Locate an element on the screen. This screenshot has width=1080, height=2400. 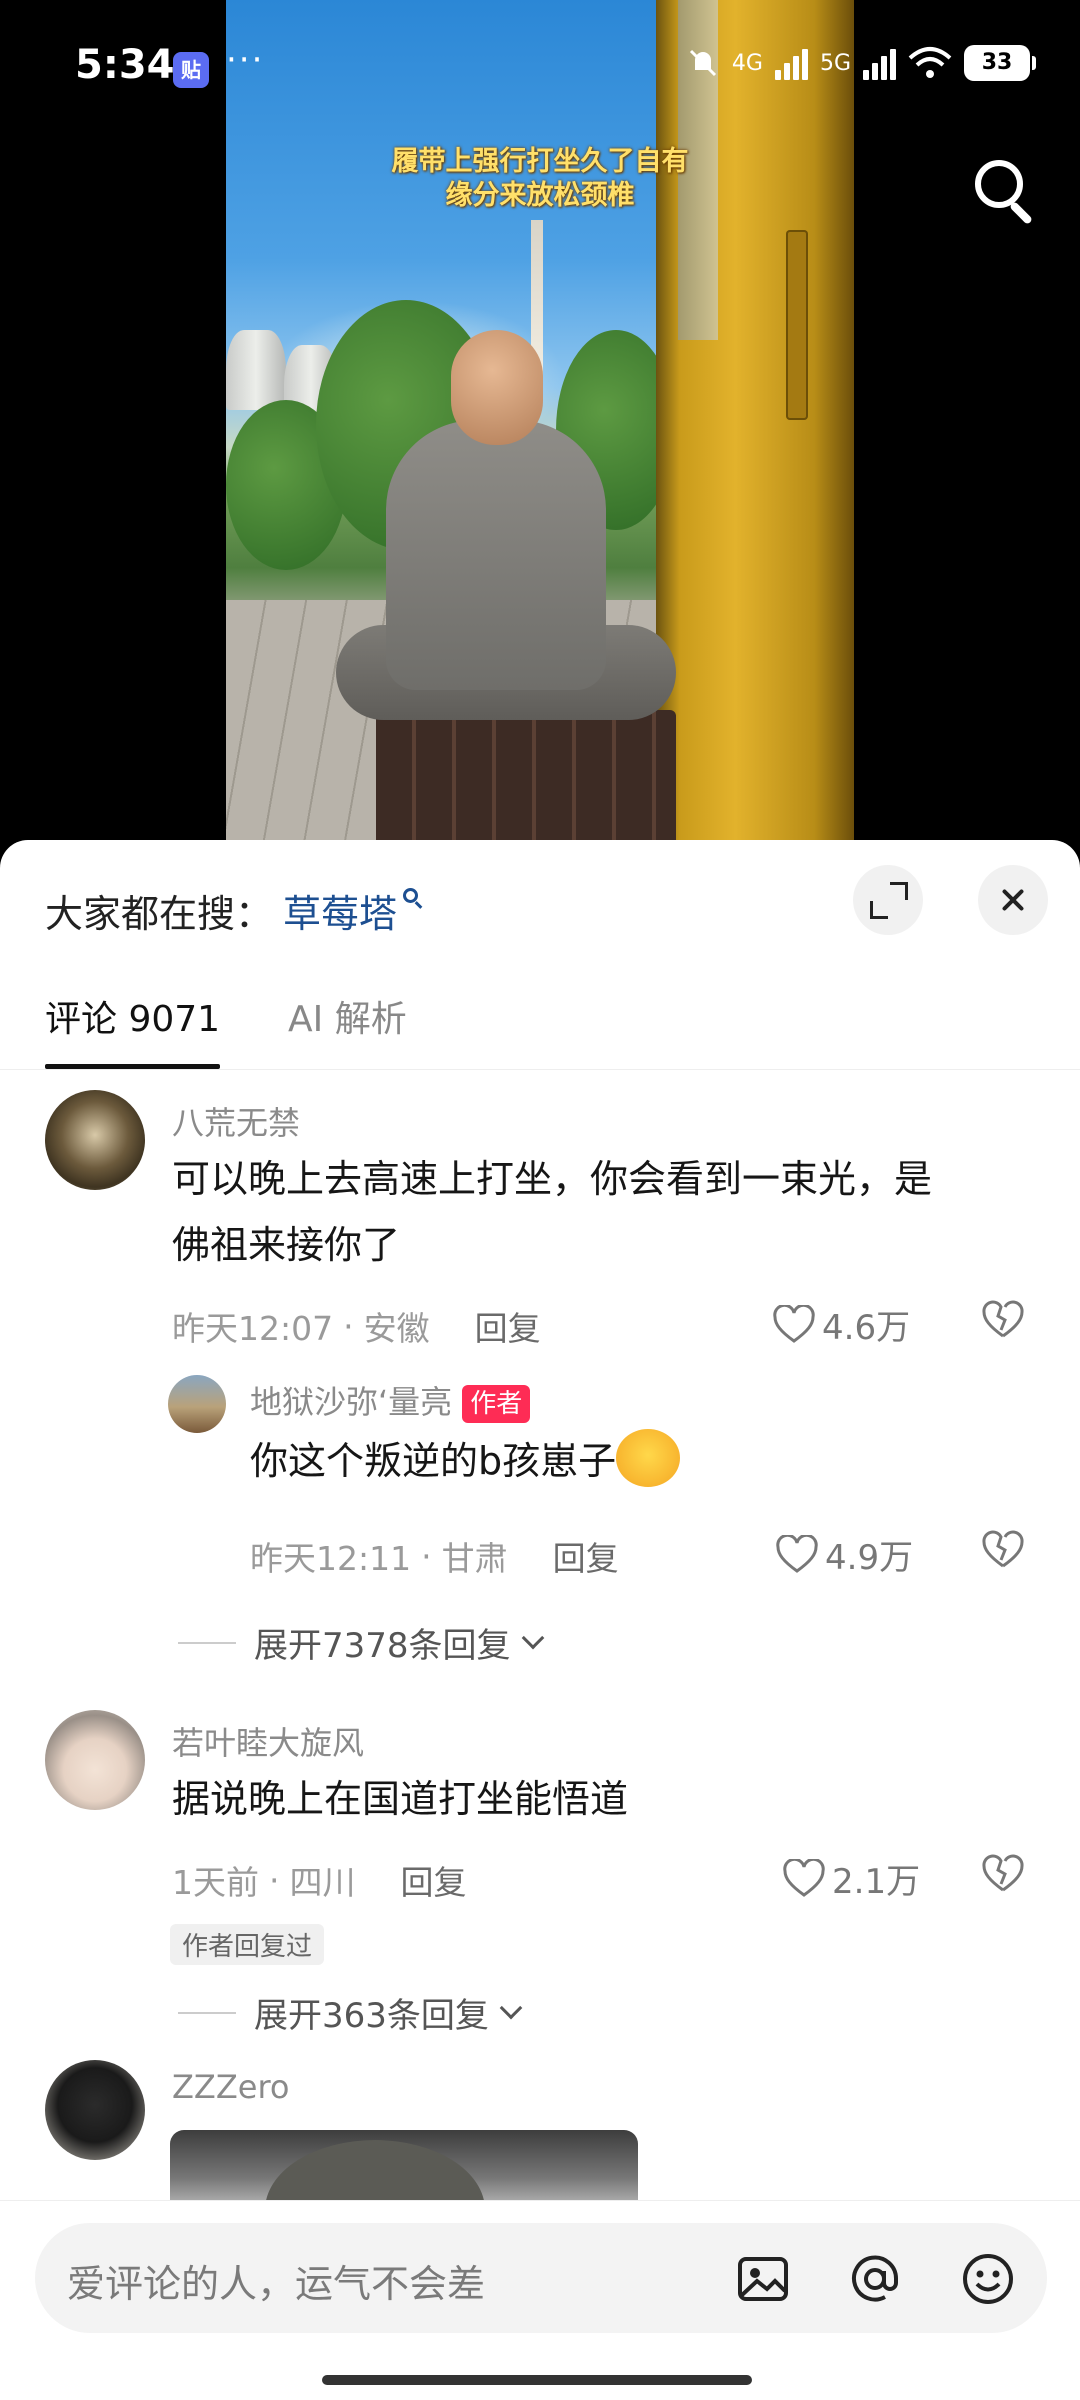
like-button: 4.9万 is located at coordinates (844, 1554).